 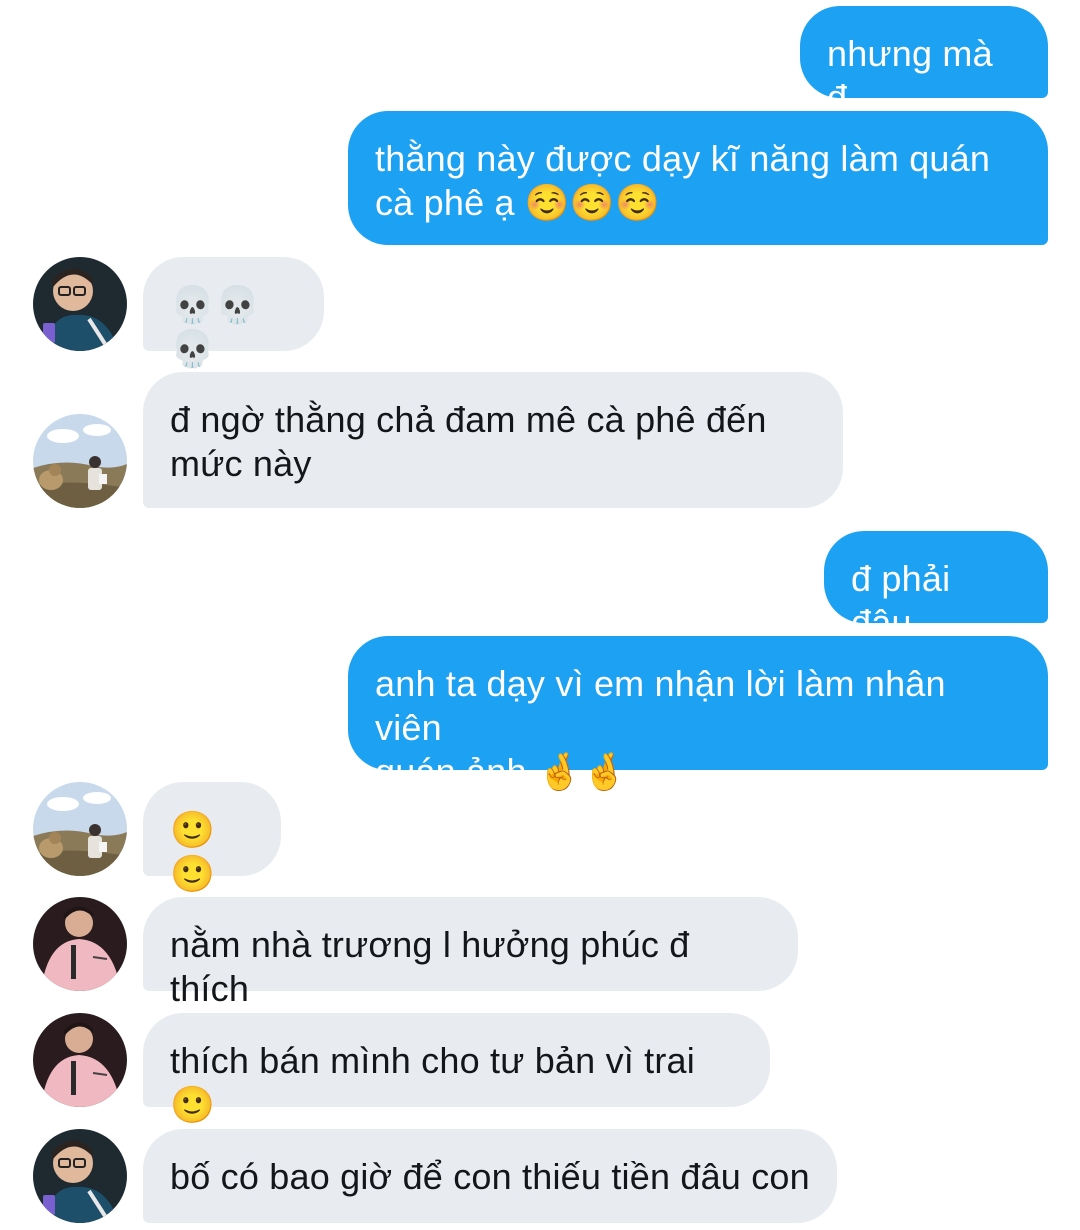 What do you see at coordinates (490, 1176) in the screenshot?
I see `message-bubble-incoming: bố có bao giờ để con thiếu tiền đâu con` at bounding box center [490, 1176].